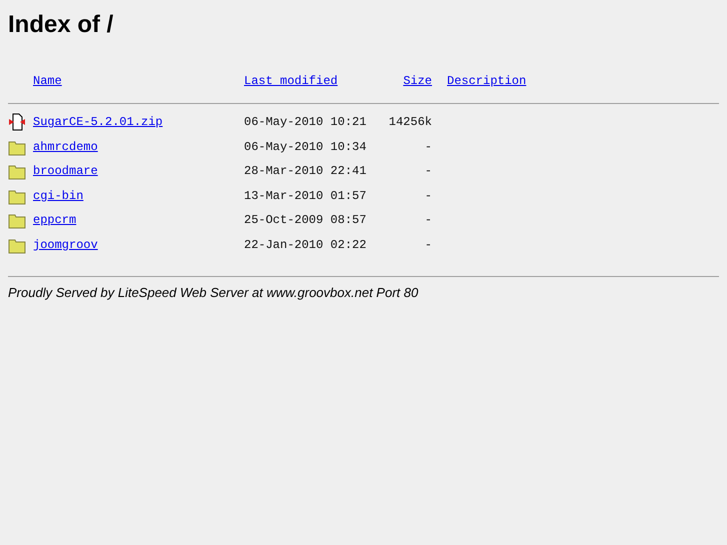  I want to click on file-link: SugarCE-5.2.01.zip, so click(98, 122).